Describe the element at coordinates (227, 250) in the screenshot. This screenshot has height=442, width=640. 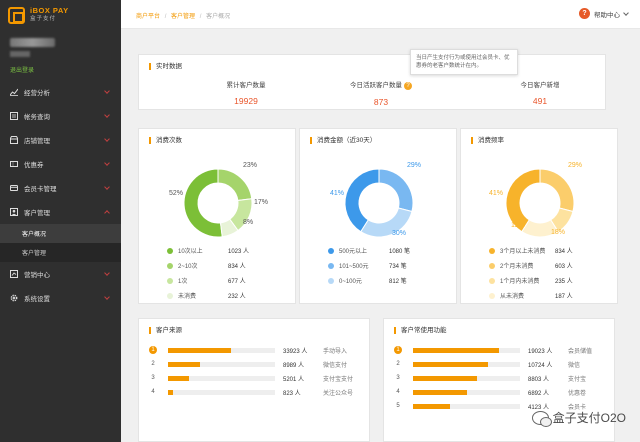
I see `legend-item: 10次以上 1023 人` at that location.